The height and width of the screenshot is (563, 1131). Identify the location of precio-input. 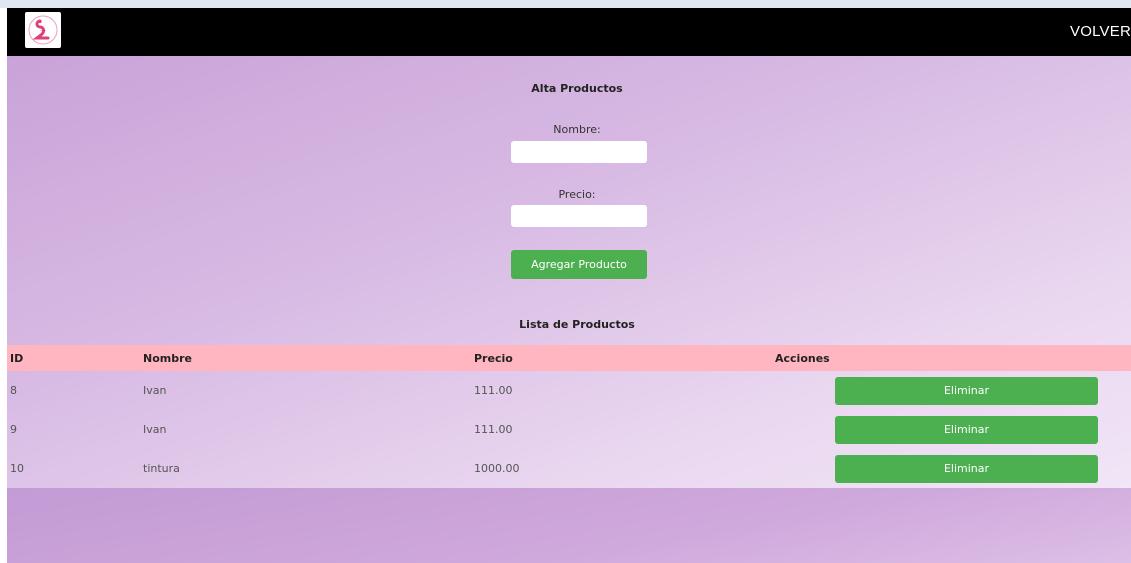
(579, 216).